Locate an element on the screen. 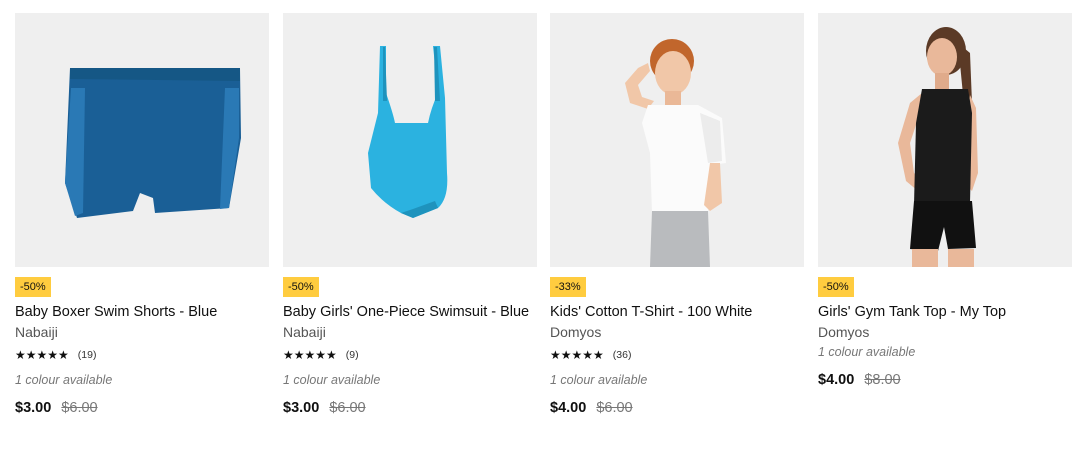 Image resolution: width=1080 pixels, height=453 pixels. rating: ★★★★★ (9) is located at coordinates (410, 355).